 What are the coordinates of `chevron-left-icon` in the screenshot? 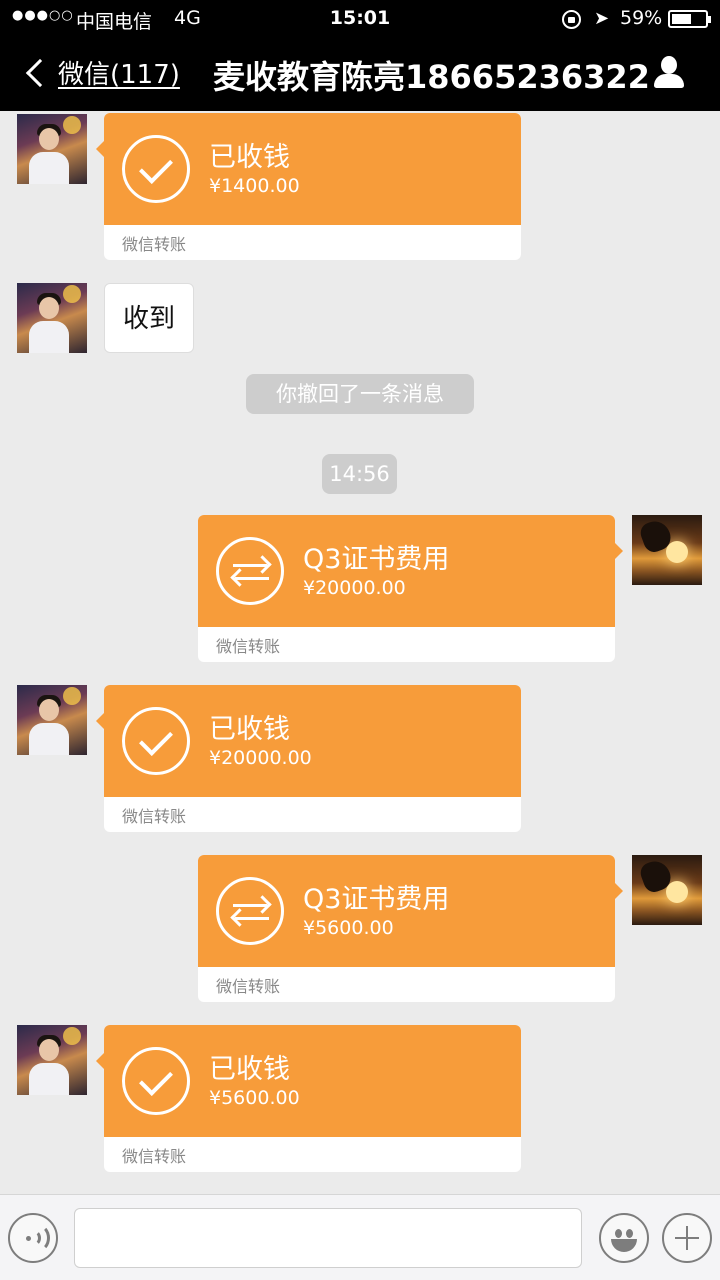 It's located at (40, 72).